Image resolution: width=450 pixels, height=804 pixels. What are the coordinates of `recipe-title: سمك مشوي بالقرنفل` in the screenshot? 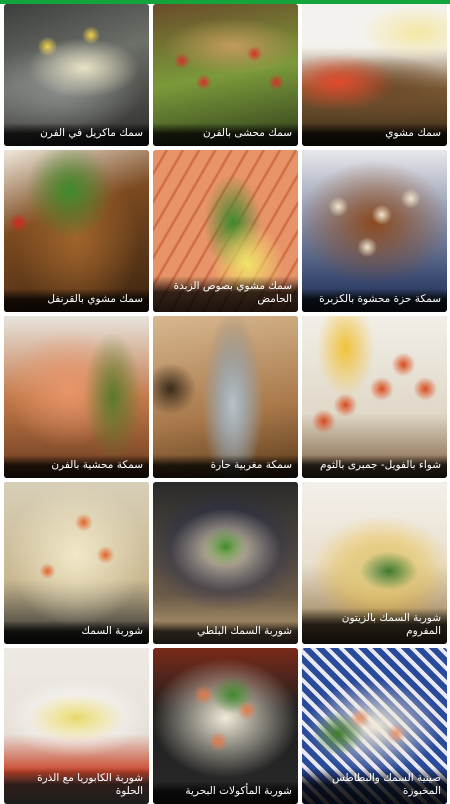 It's located at (76, 300).